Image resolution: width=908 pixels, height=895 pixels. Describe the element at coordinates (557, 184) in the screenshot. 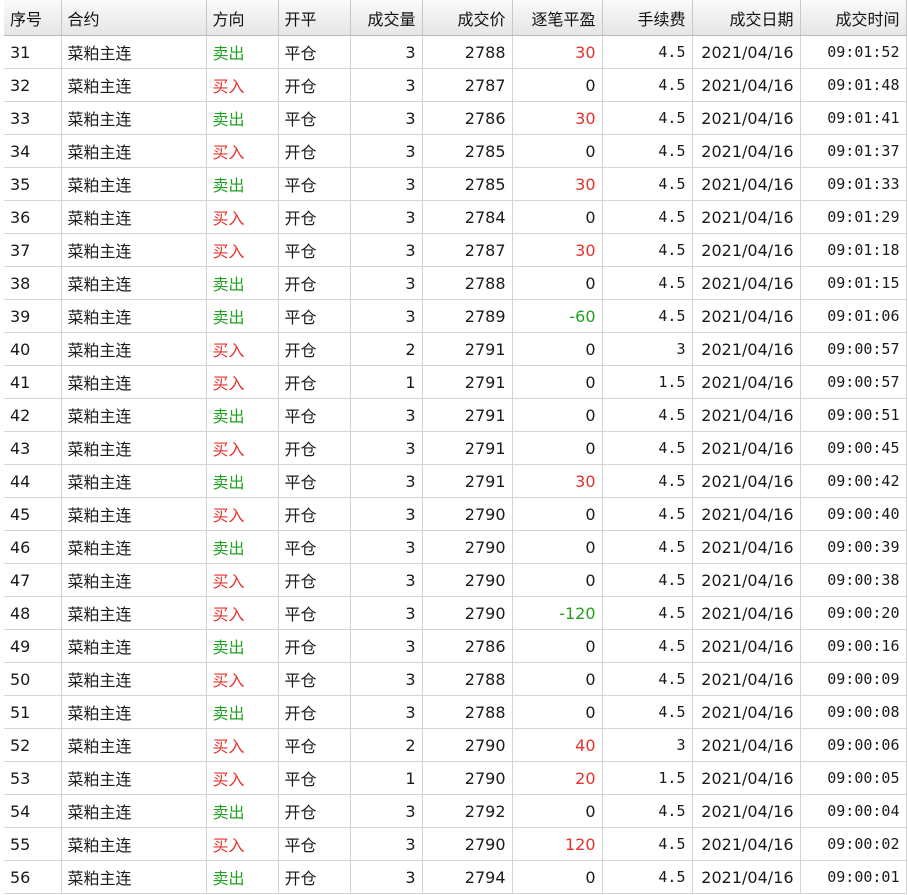

I see `cell-close-pnl: 30` at that location.